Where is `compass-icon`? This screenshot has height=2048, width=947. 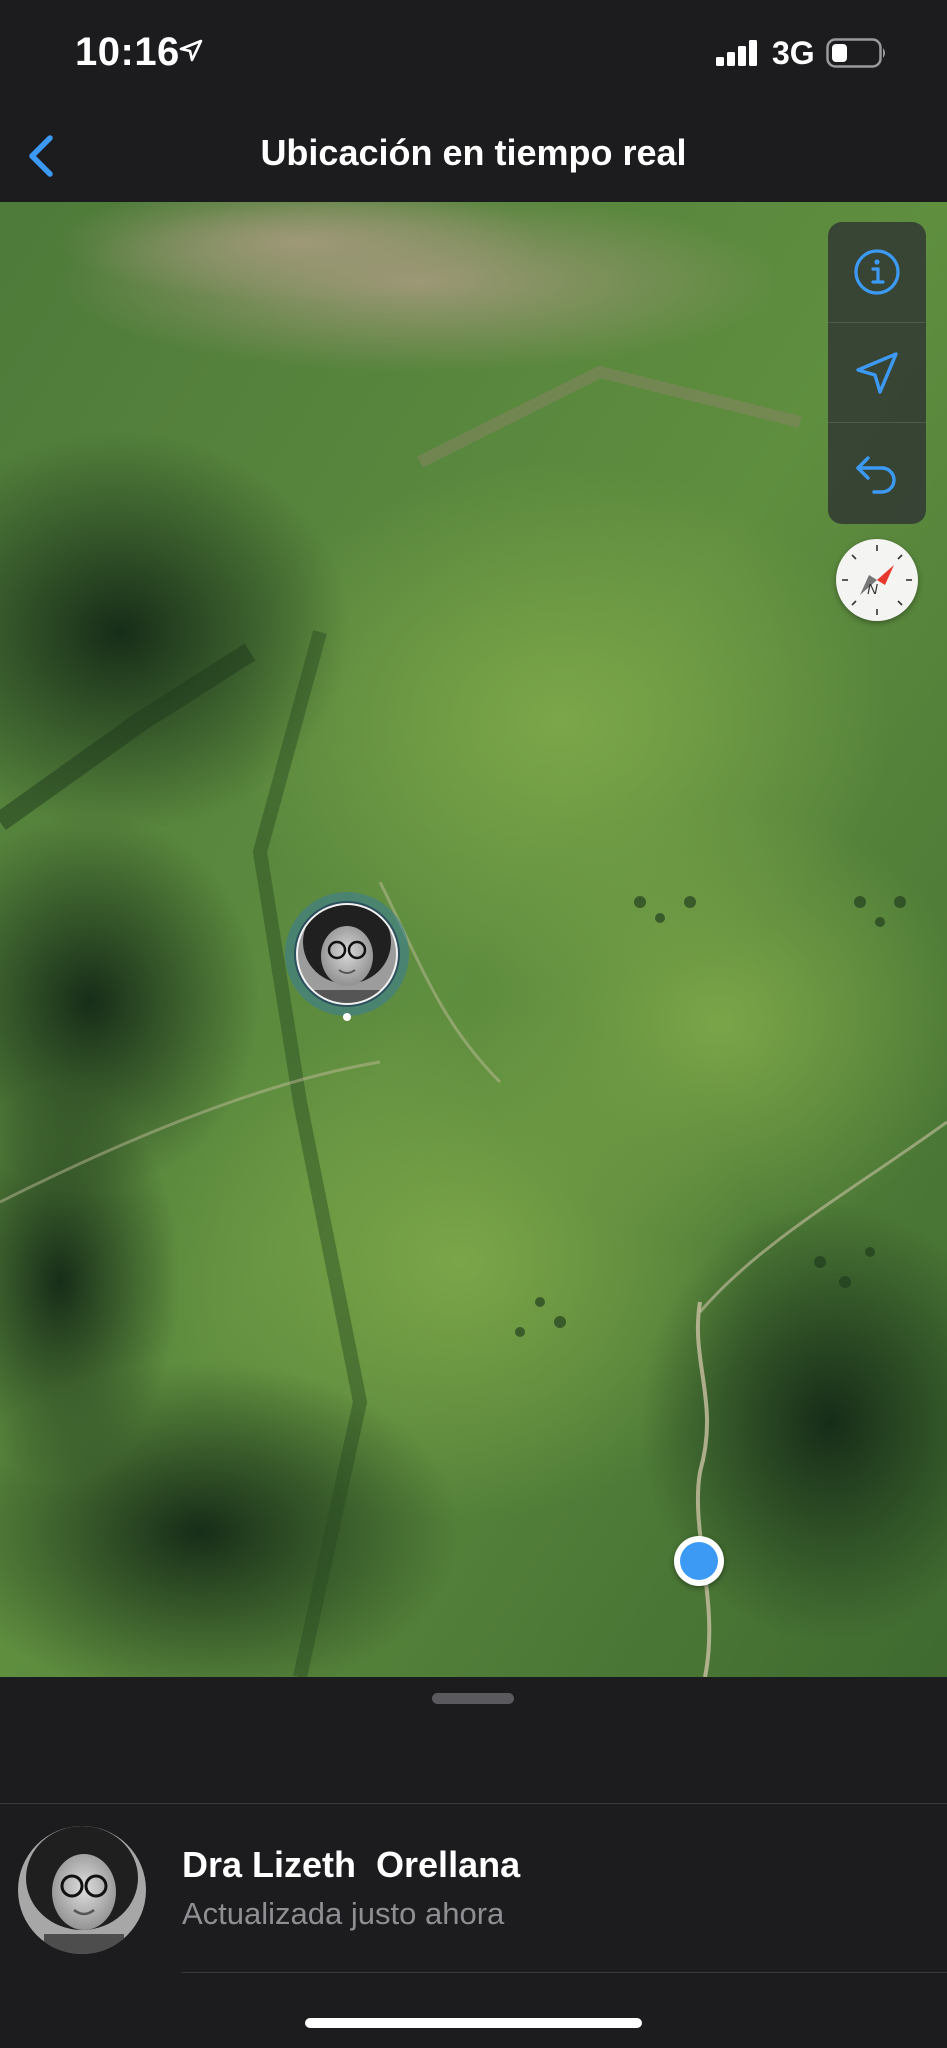
compass-icon is located at coordinates (877, 580).